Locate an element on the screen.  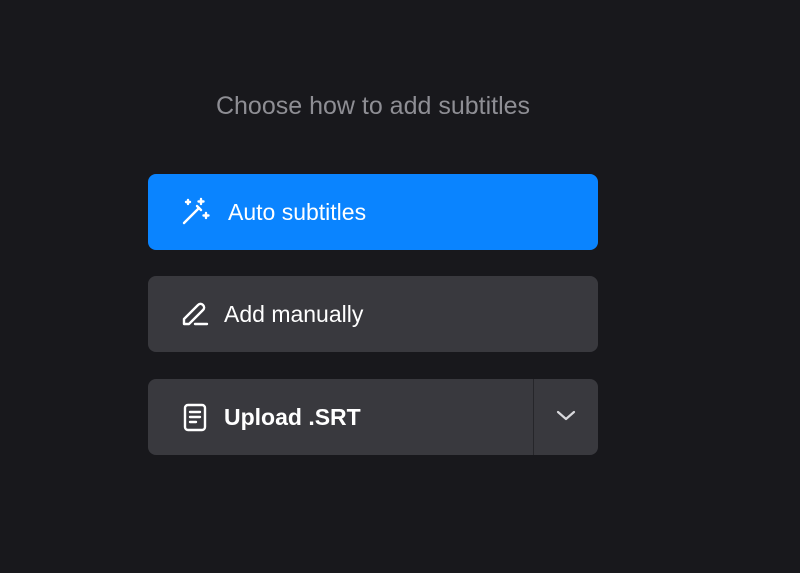
magic-wand-icon is located at coordinates (195, 212).